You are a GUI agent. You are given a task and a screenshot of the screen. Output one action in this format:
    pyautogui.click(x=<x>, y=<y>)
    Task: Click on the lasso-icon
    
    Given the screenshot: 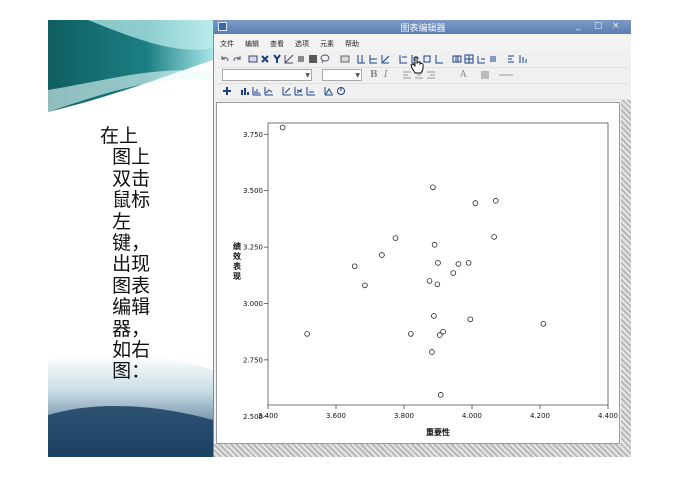 What is the action you would take?
    pyautogui.click(x=325, y=59)
    